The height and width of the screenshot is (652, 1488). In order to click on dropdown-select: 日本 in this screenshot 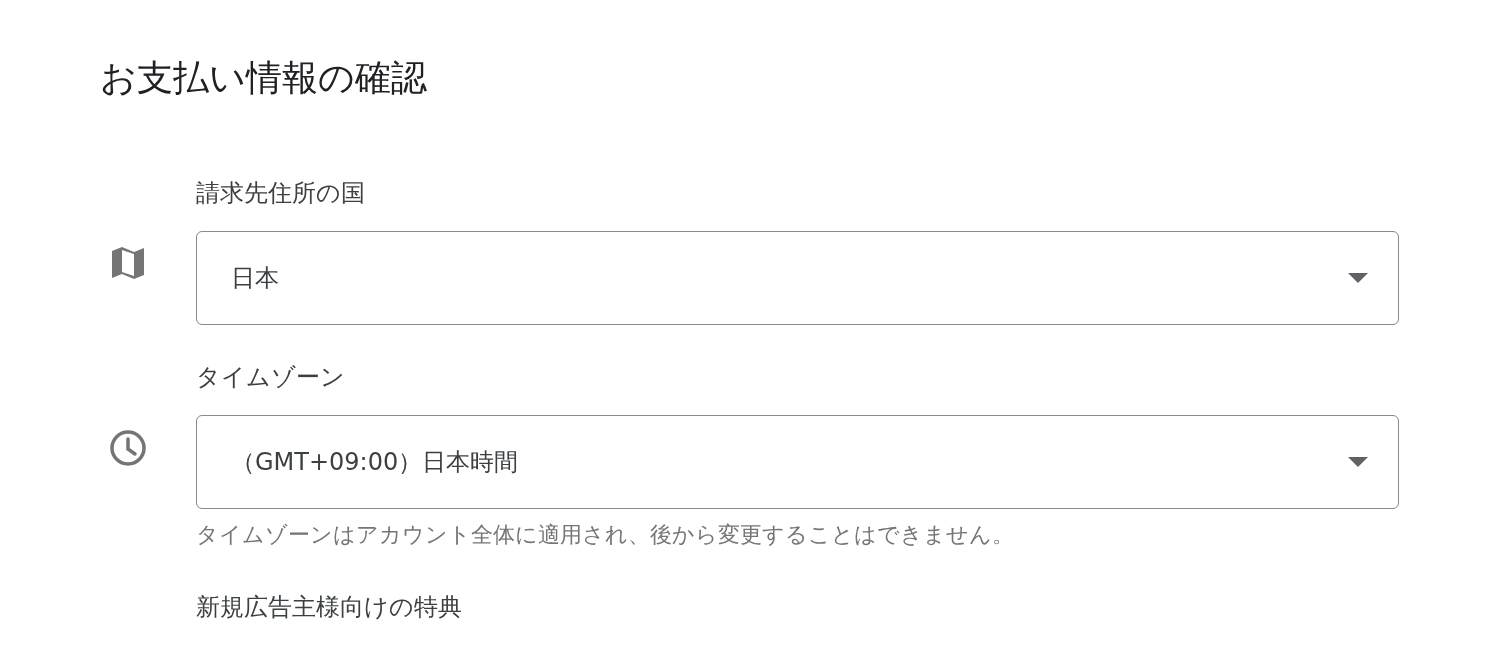, I will do `click(797, 278)`.